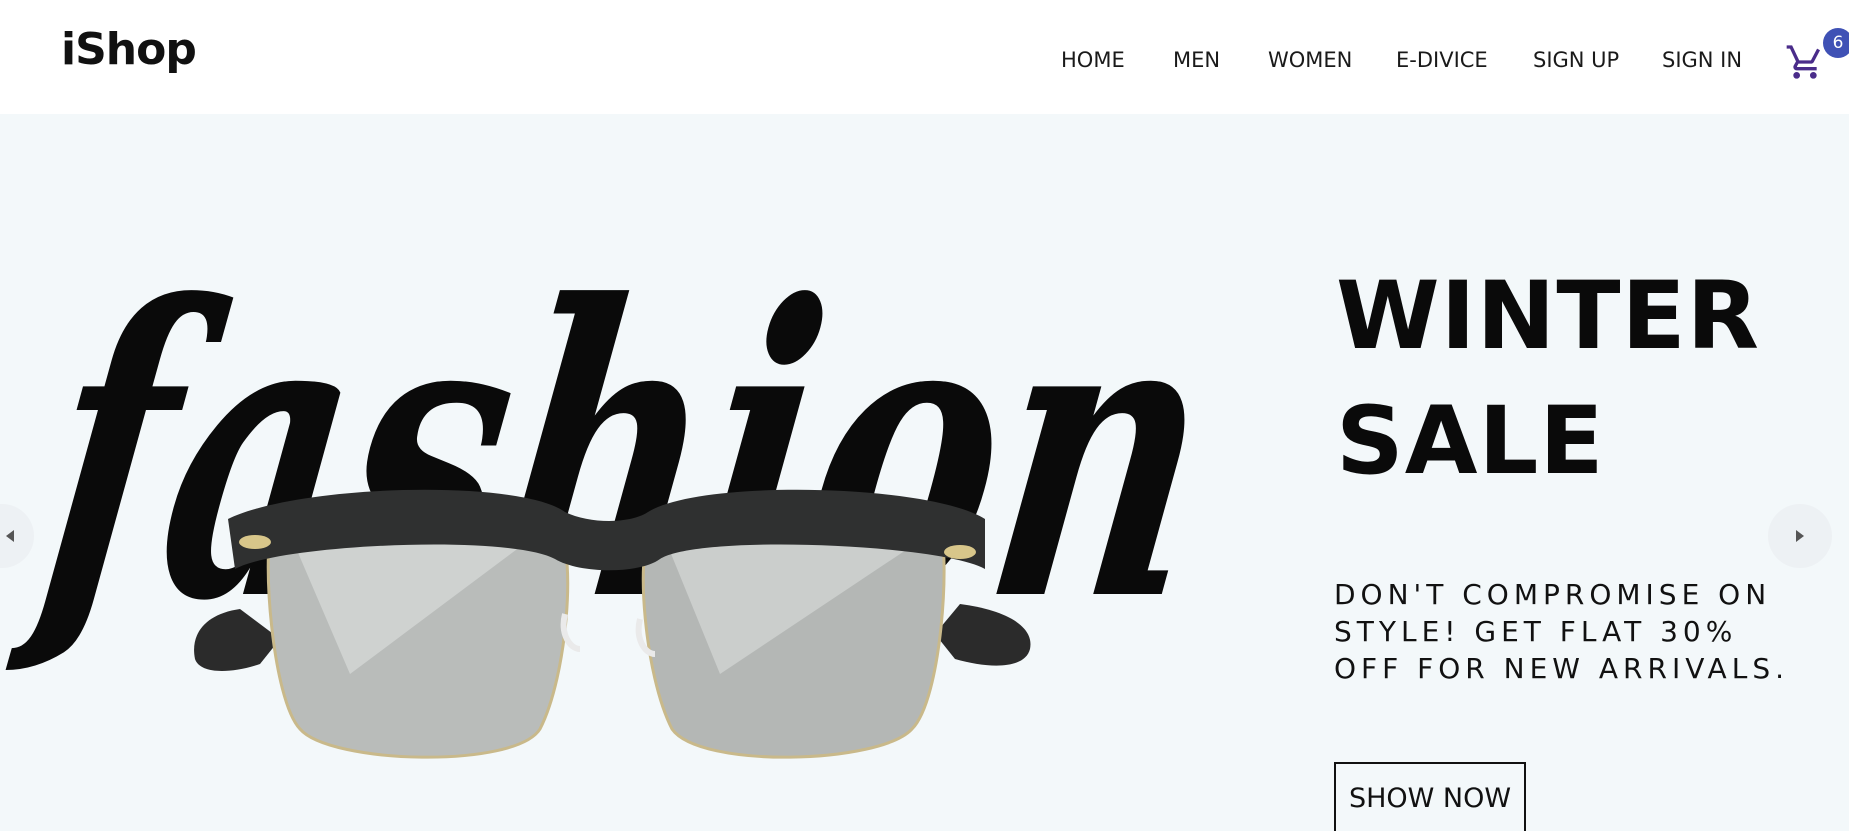 The image size is (1849, 831). What do you see at coordinates (1576, 60) in the screenshot?
I see `nav-sign-up: SIGN UP` at bounding box center [1576, 60].